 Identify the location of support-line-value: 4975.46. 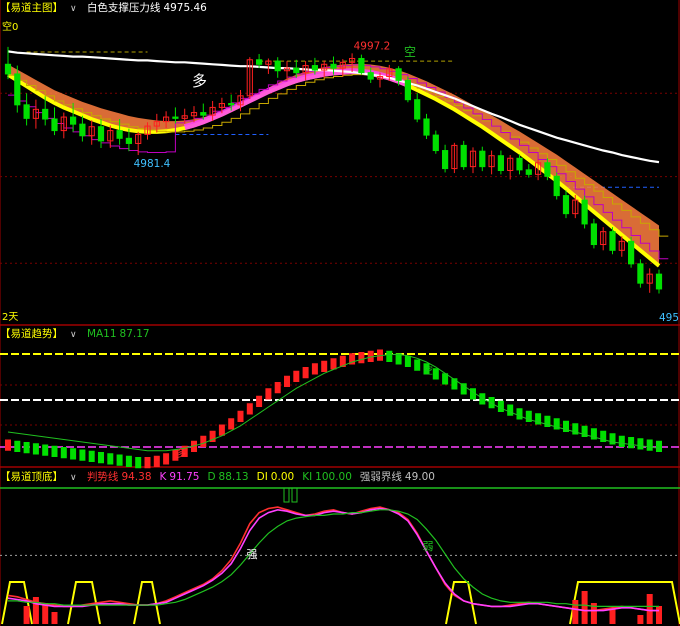
(185, 8).